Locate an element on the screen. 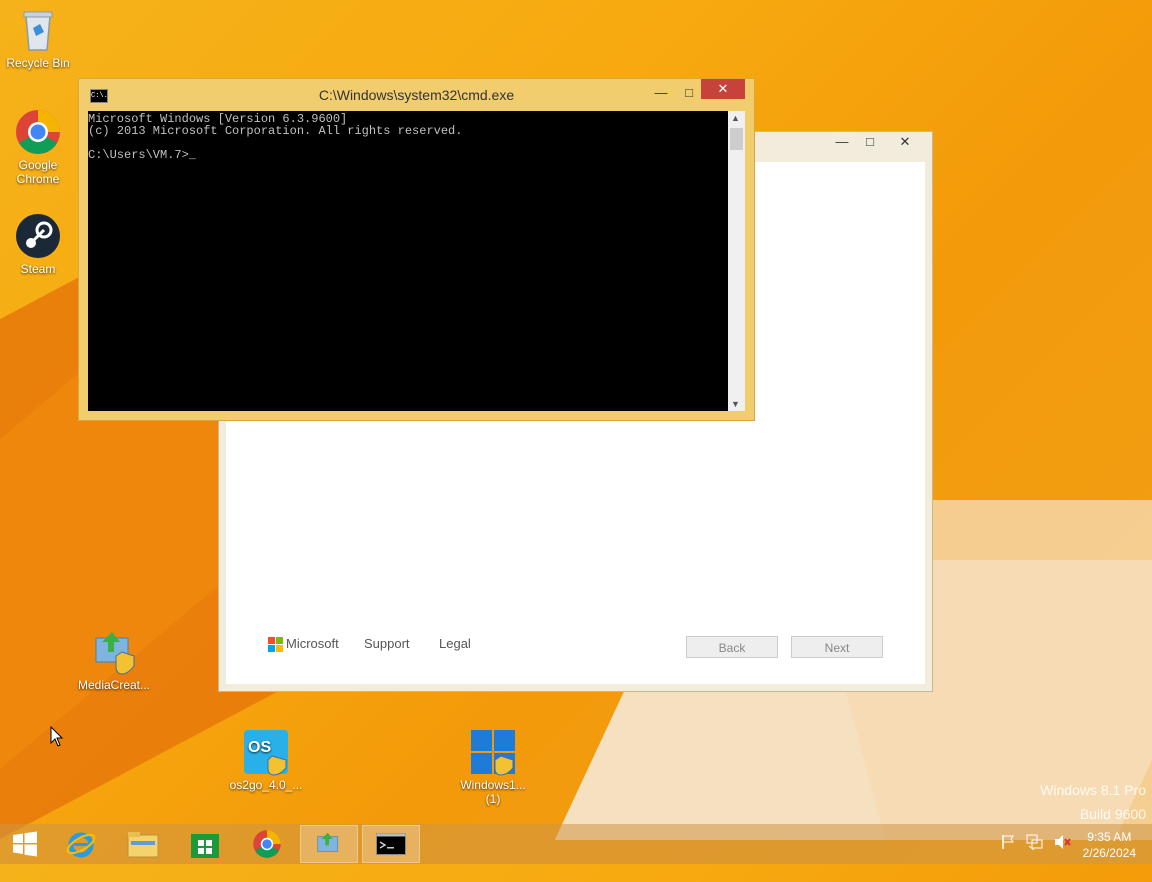  taskbar-internet-explorer is located at coordinates (81, 844).